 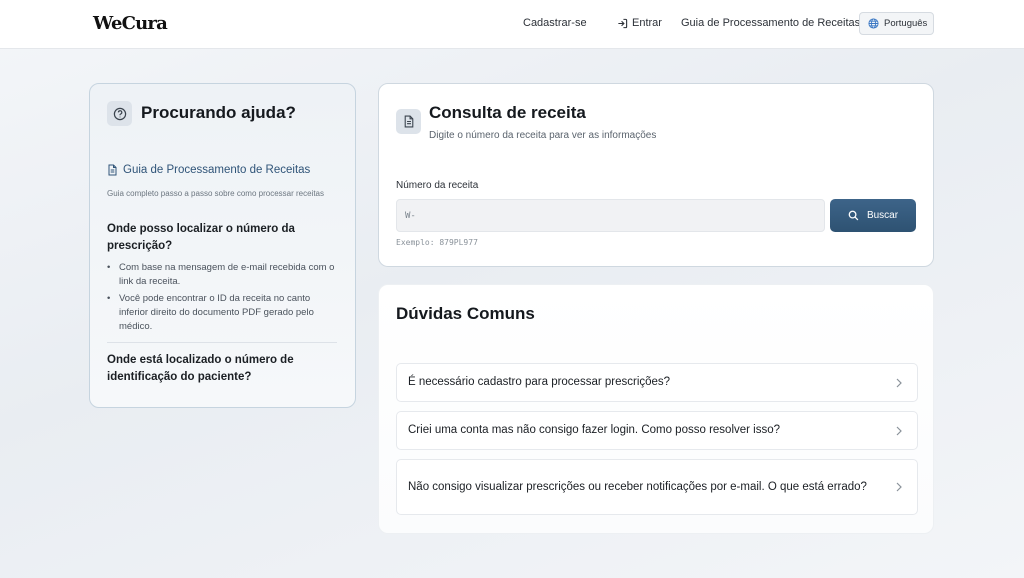 I want to click on signup-label: Cadastrar-se, so click(x=555, y=23).